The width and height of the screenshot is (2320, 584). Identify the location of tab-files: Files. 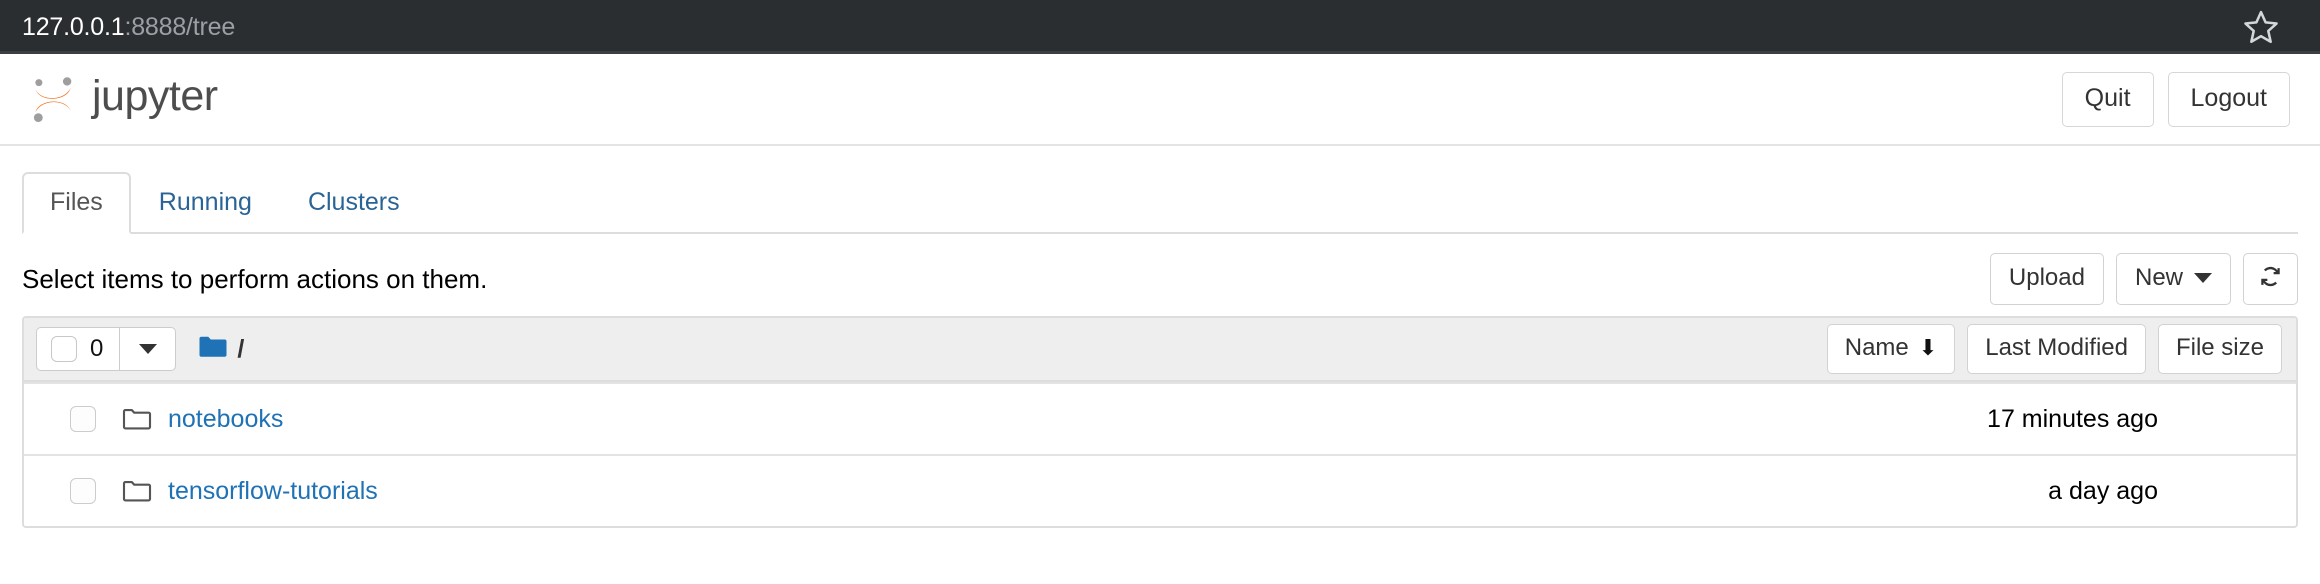
(76, 203).